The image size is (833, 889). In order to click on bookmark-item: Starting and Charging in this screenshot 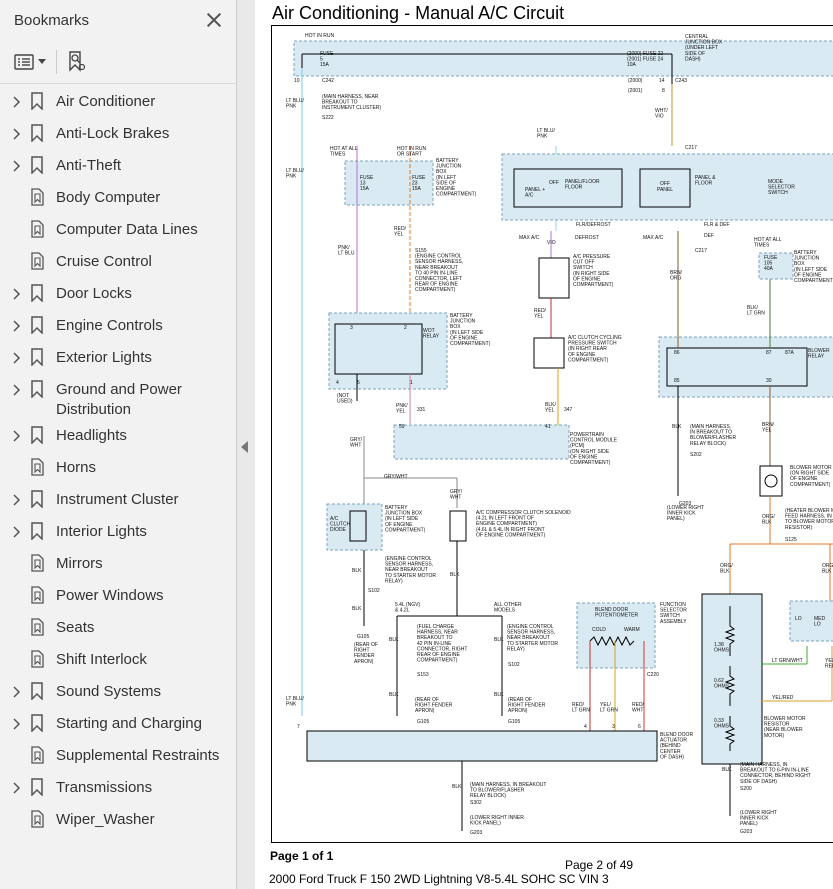, I will do `click(118, 730)`.